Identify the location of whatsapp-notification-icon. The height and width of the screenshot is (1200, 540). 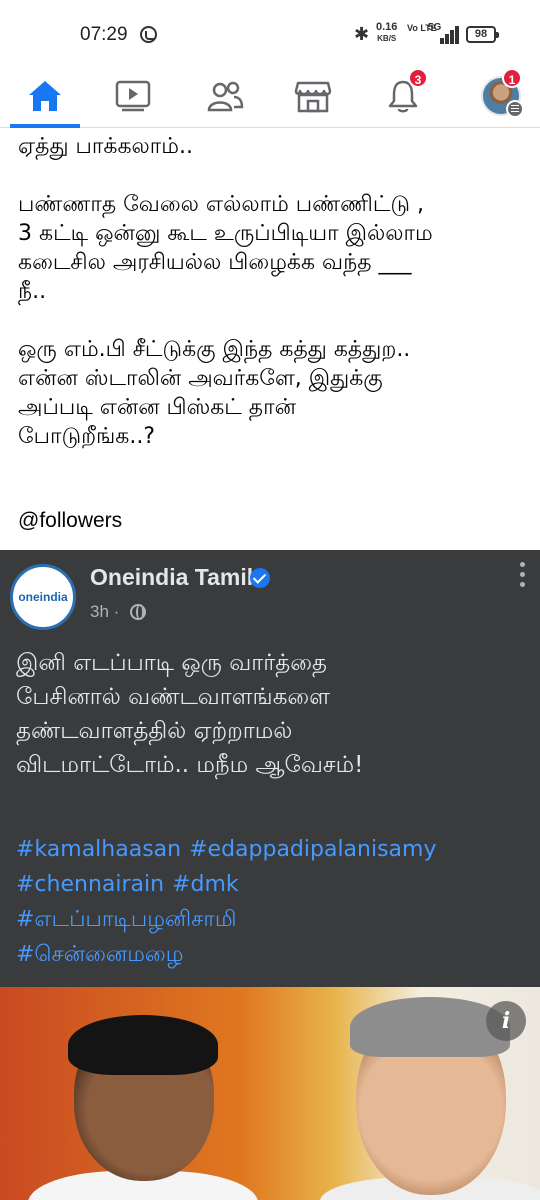
(148, 34).